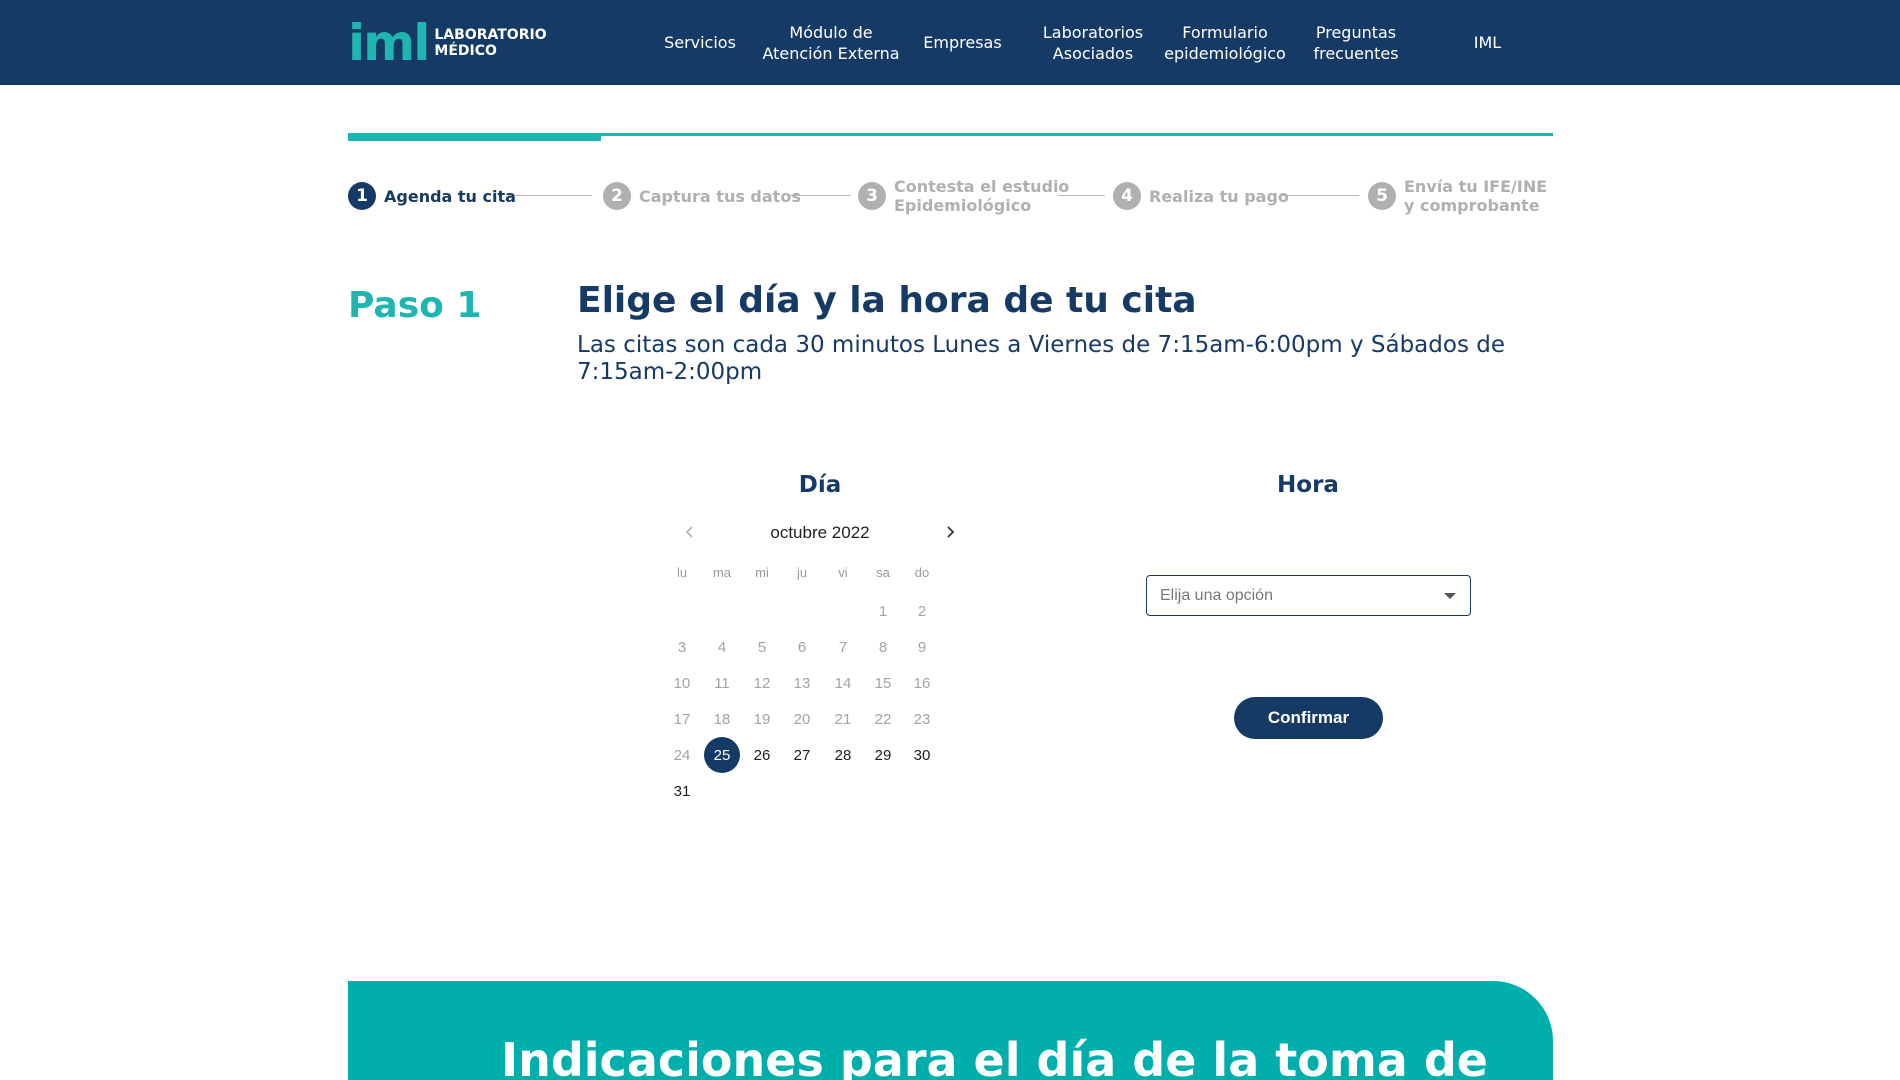  I want to click on calendar-day: 13, so click(802, 683).